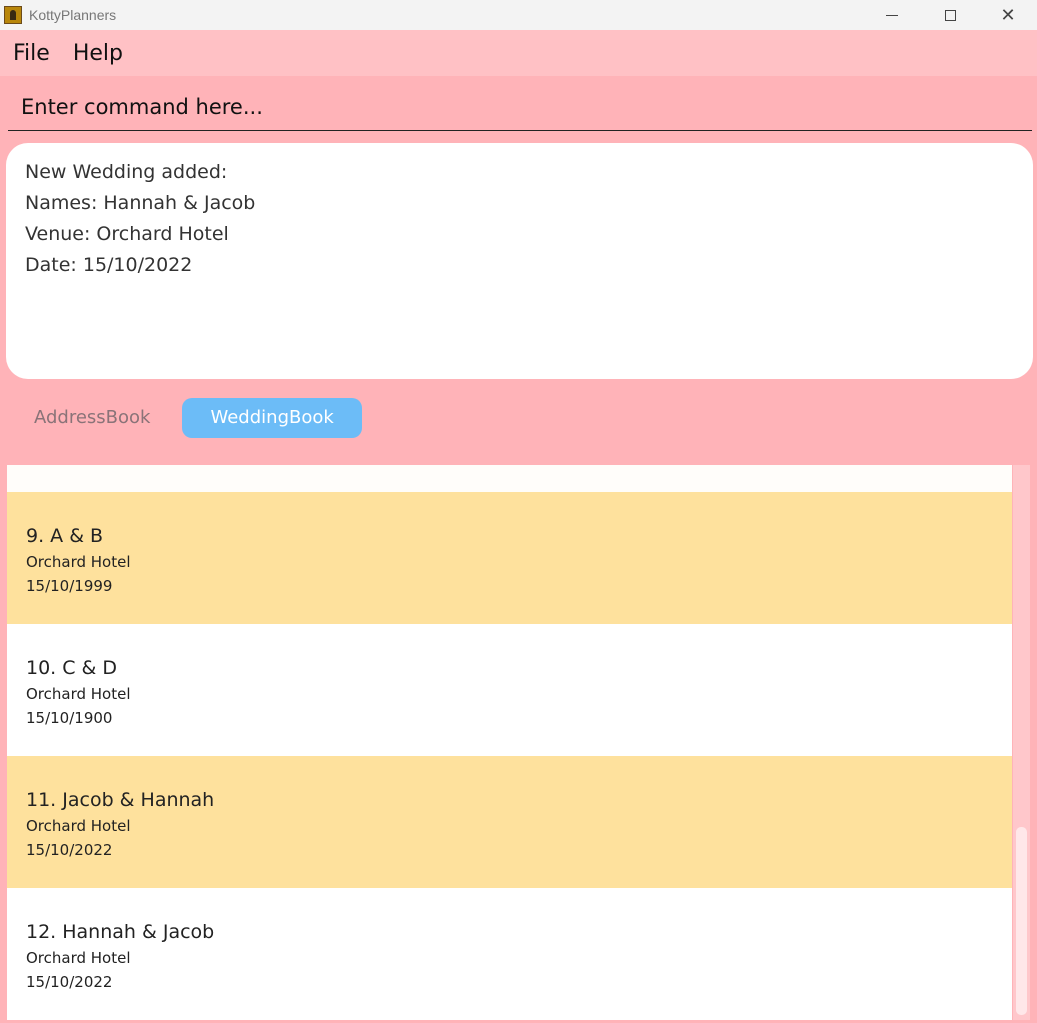 The height and width of the screenshot is (1023, 1037). I want to click on minimize-button, so click(892, 15).